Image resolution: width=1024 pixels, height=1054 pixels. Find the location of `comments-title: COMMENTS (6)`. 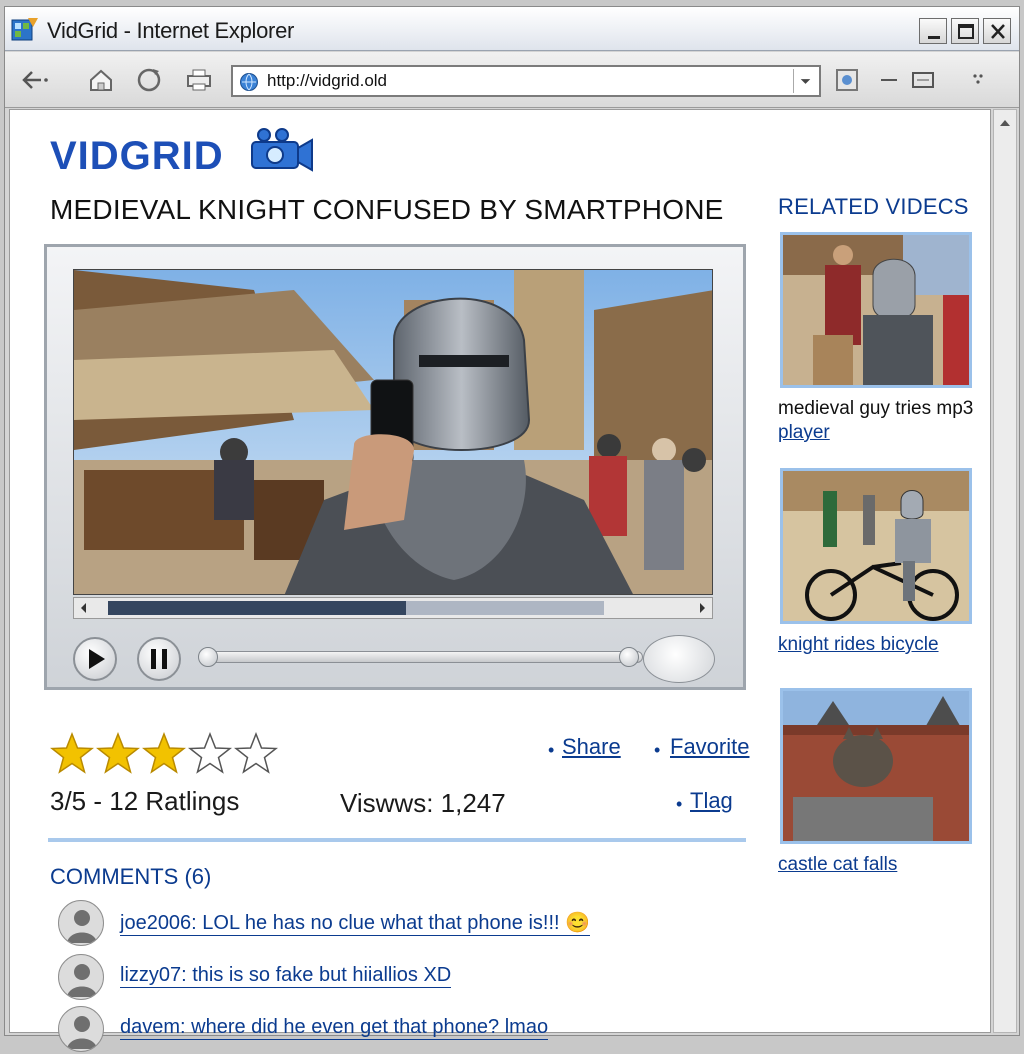

comments-title: COMMENTS (6) is located at coordinates (131, 876).